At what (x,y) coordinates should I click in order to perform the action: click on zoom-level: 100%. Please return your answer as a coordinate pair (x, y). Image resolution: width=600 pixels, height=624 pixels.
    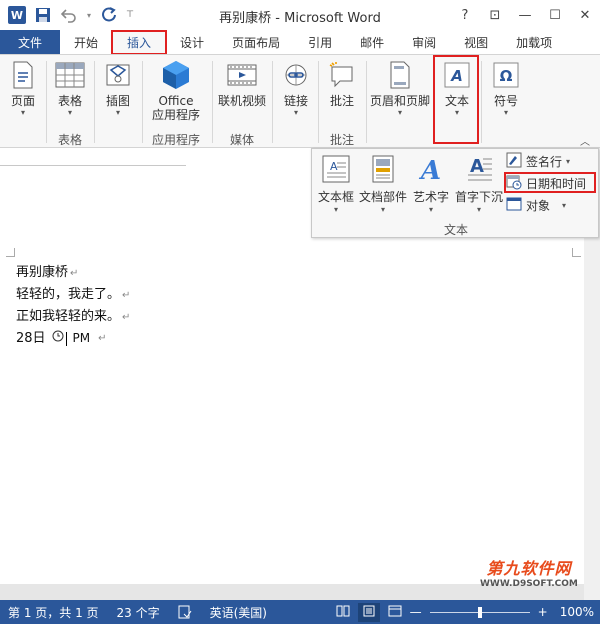
    Looking at the image, I should click on (577, 612).